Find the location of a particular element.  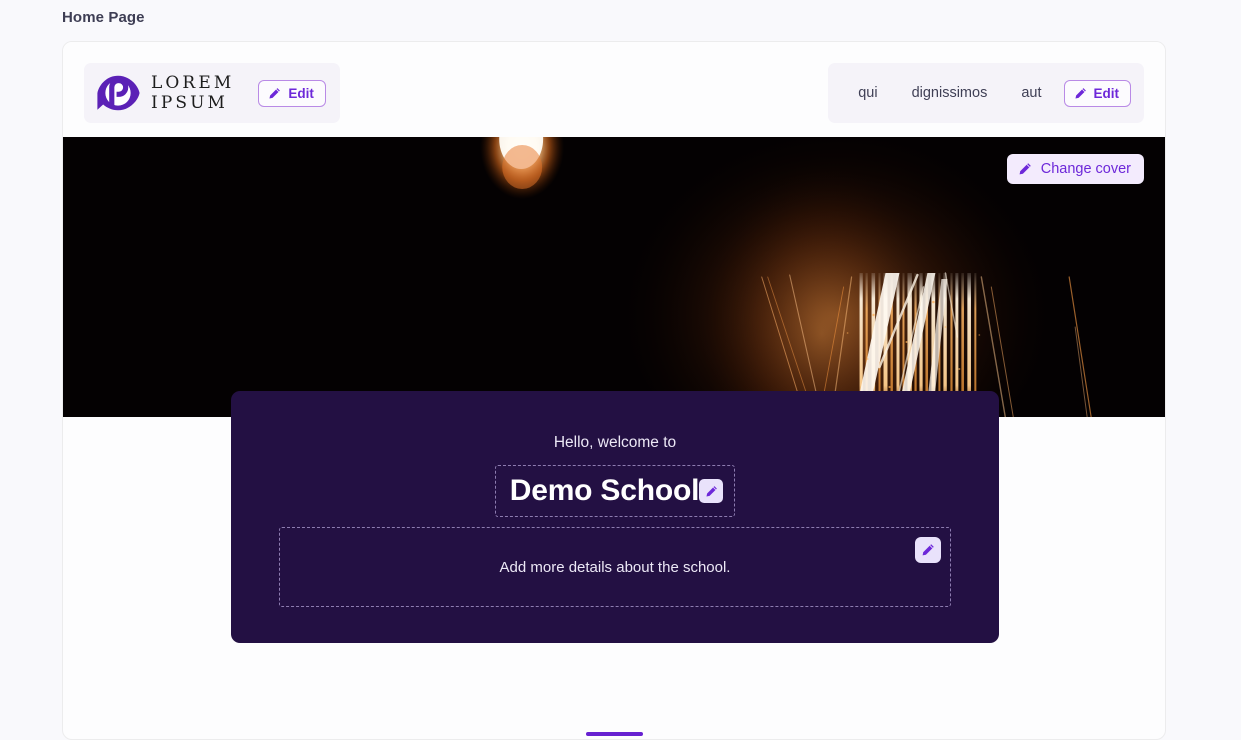

change-cover-button: Change cover is located at coordinates (1075, 169).